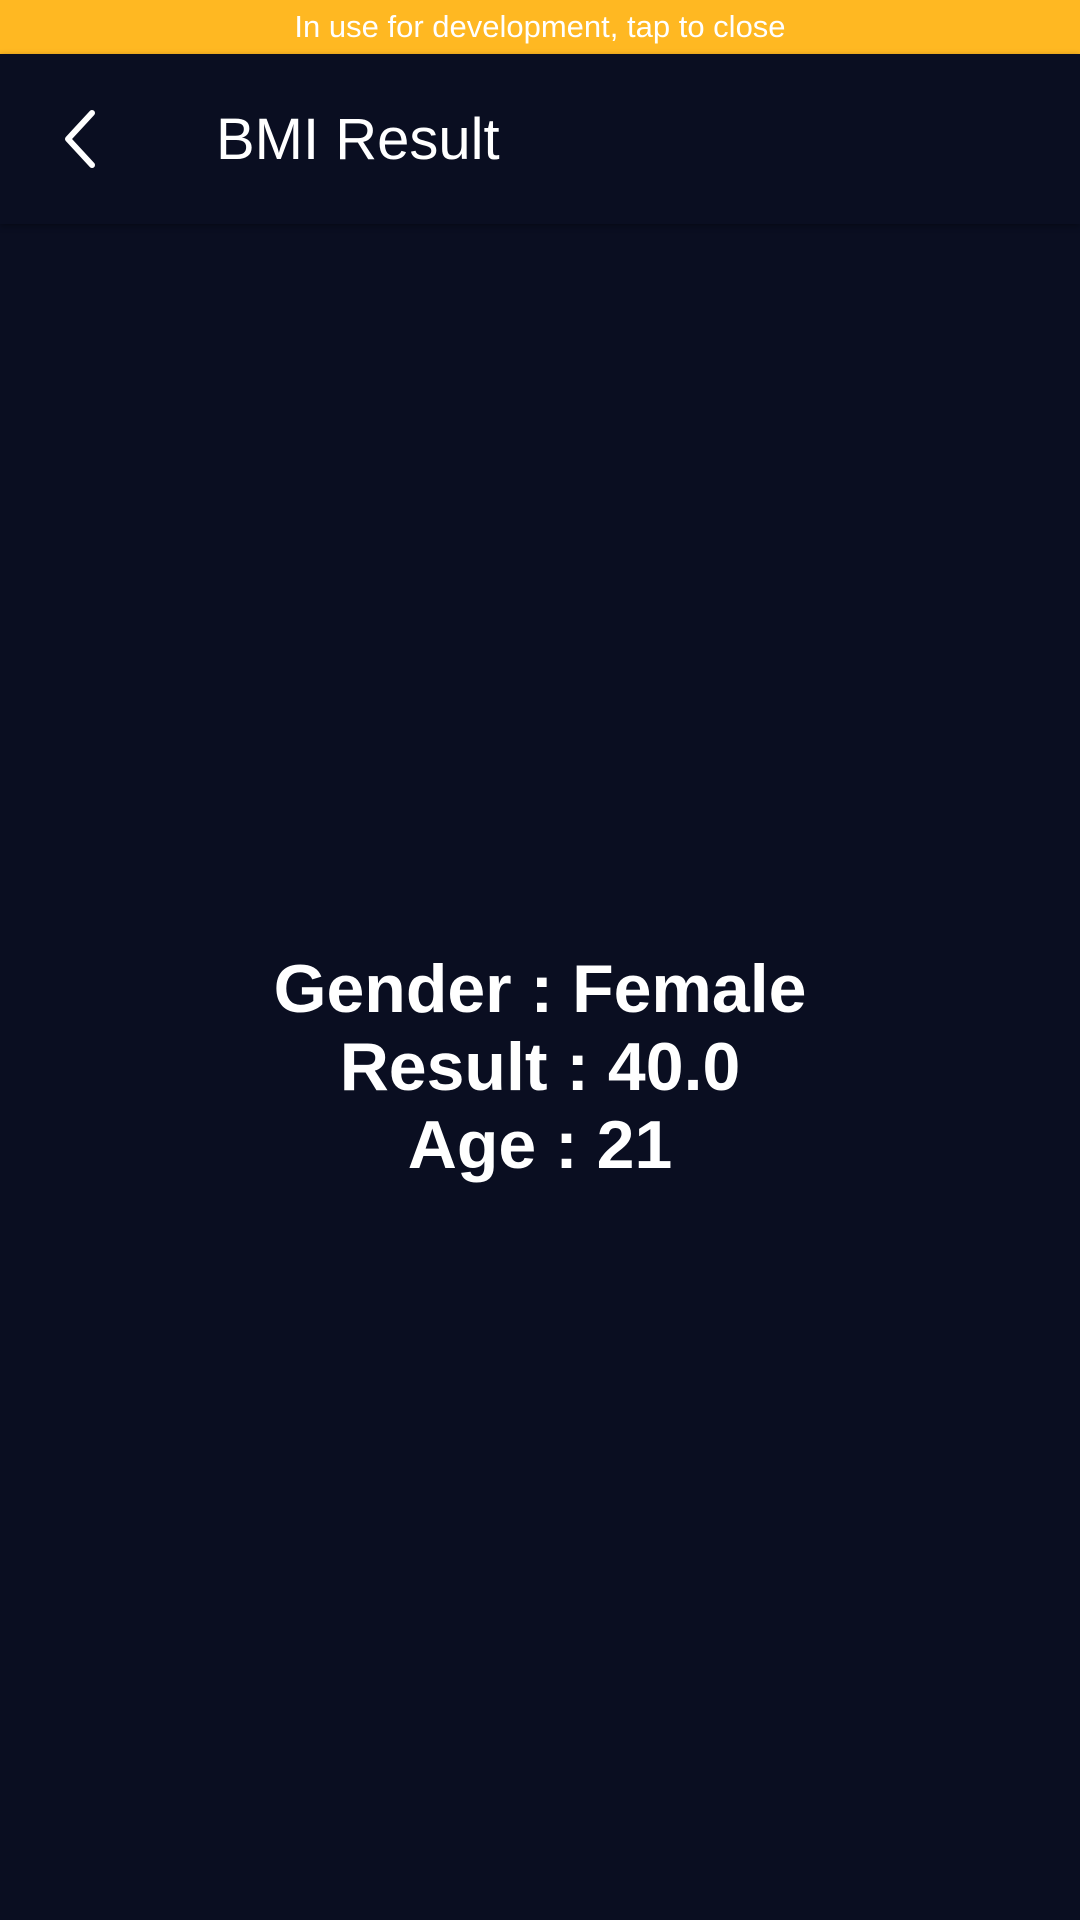  What do you see at coordinates (540, 27) in the screenshot?
I see `development-banner: In use for development, tap to close` at bounding box center [540, 27].